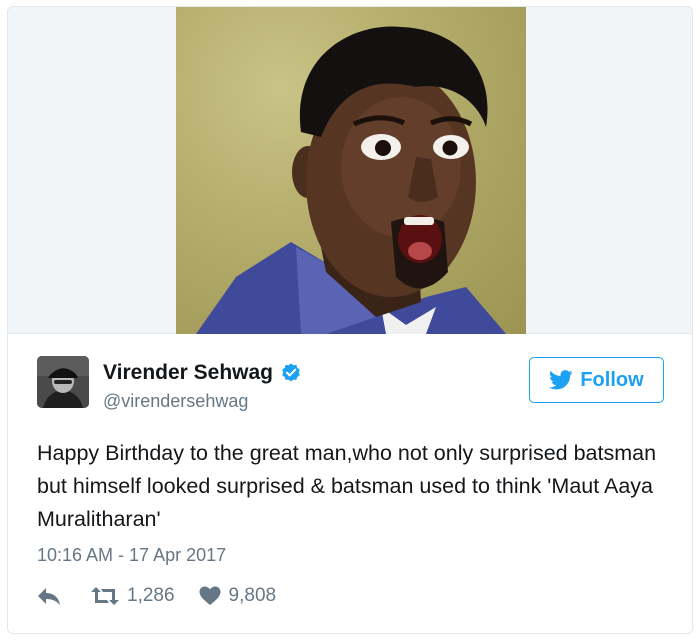  I want to click on tweet-actions: 1,286 9,808, so click(156, 596).